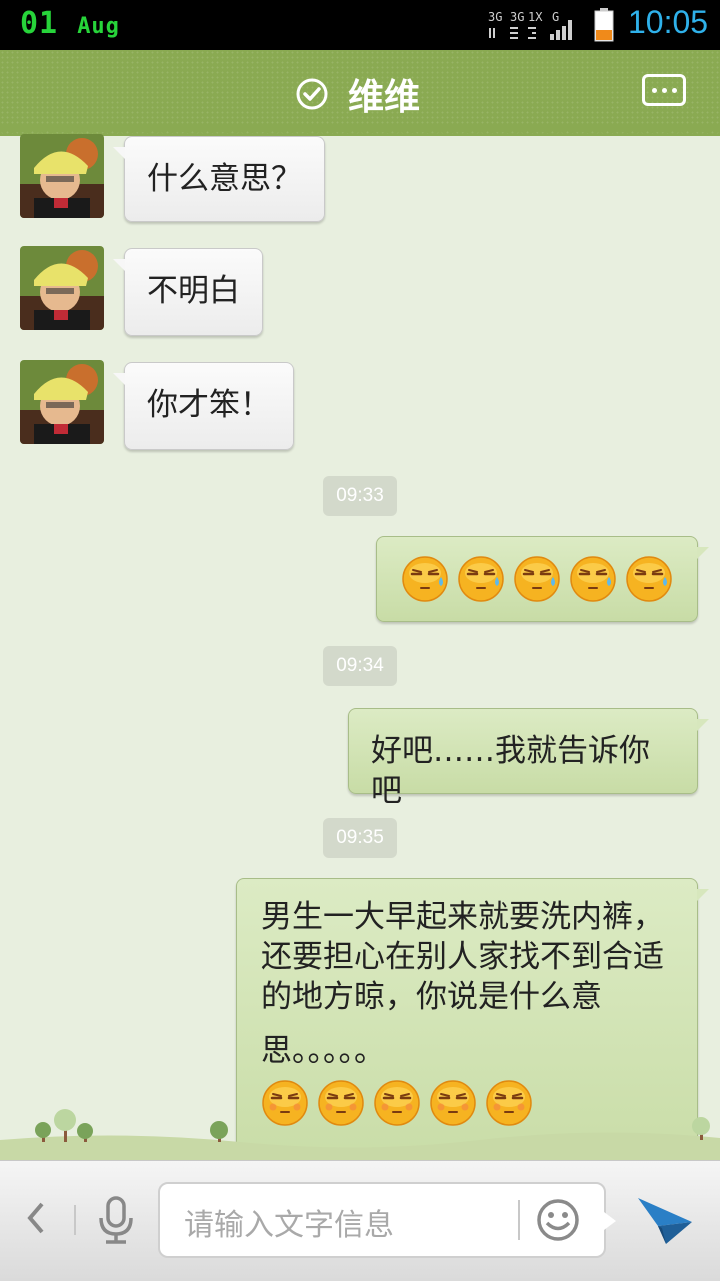 Image resolution: width=720 pixels, height=1281 pixels. I want to click on network-label-2: 3G, so click(517, 17).